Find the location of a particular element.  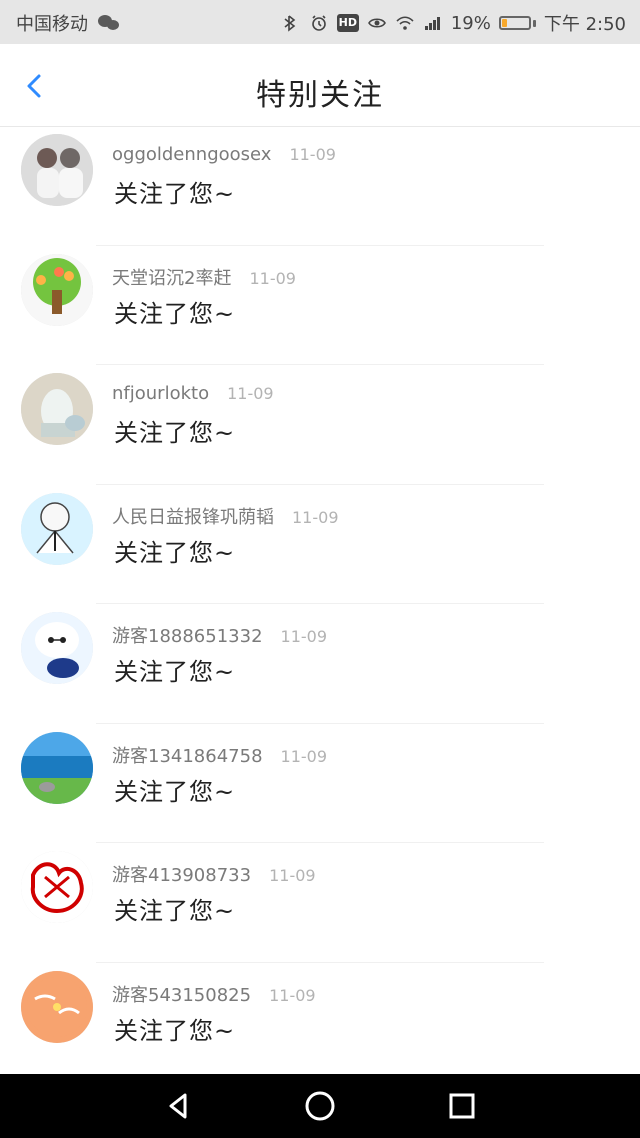

wifi-icon is located at coordinates (405, 23).